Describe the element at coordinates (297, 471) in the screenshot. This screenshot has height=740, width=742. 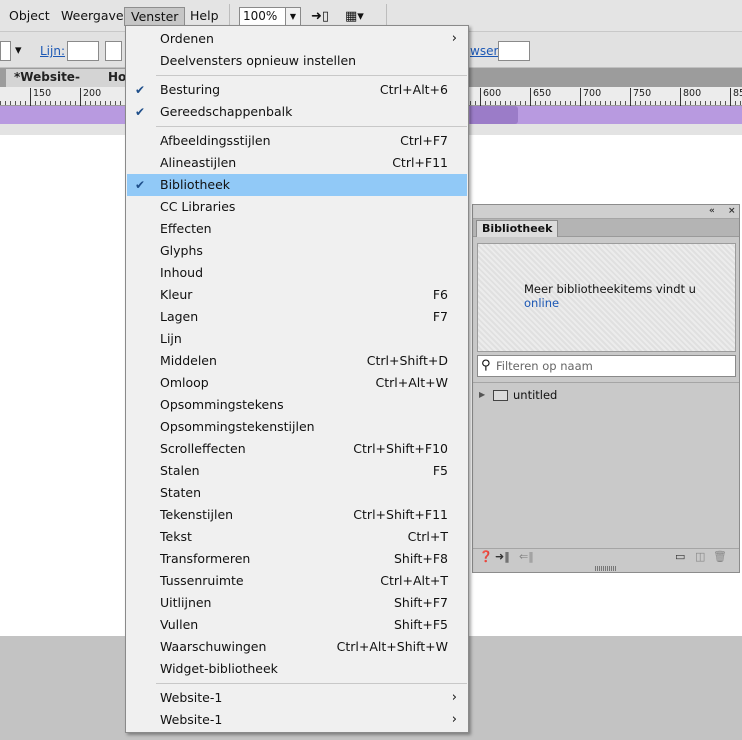
I see `menu-item-stalen: Stalen F5` at that location.